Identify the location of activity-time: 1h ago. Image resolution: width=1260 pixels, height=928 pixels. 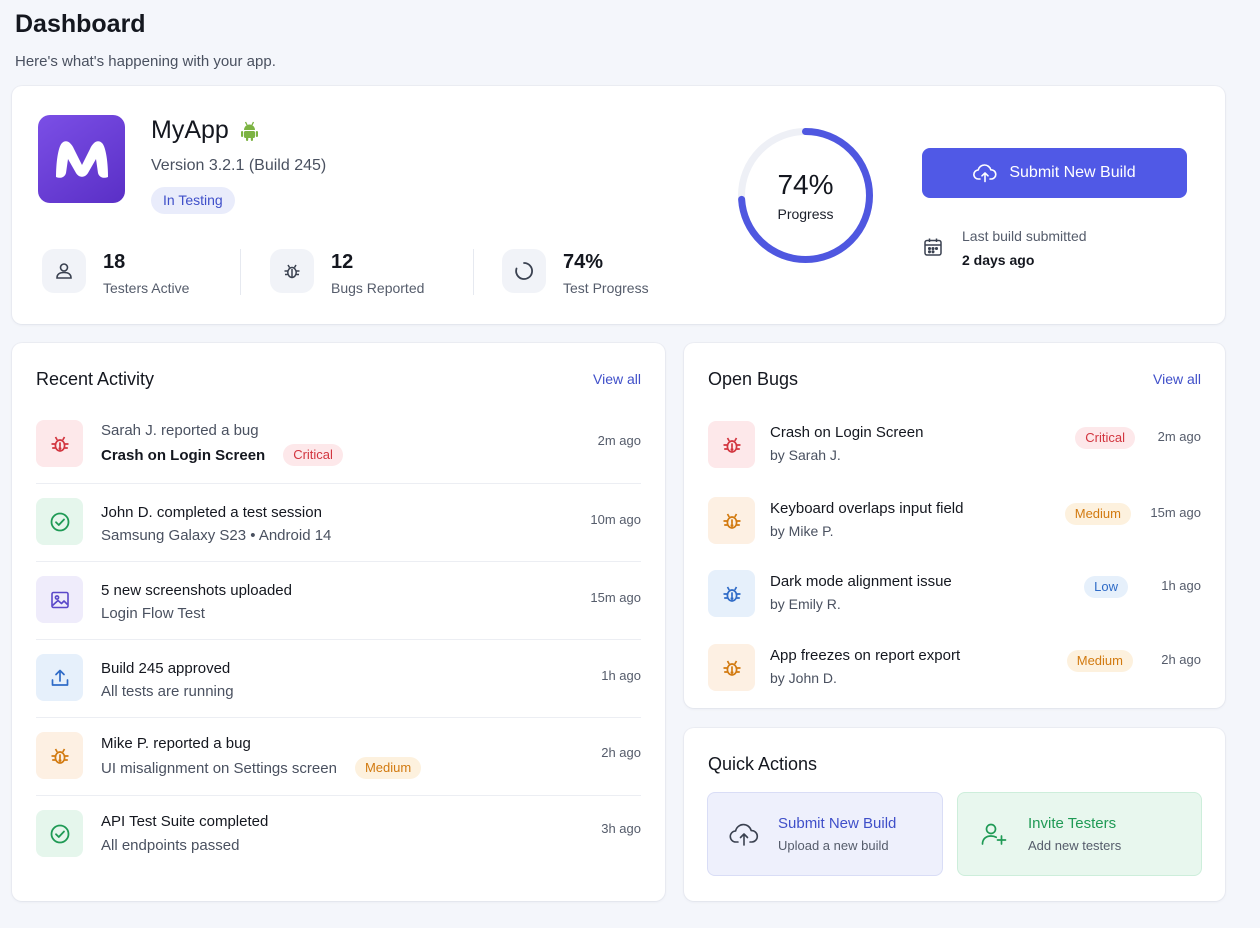
(621, 675).